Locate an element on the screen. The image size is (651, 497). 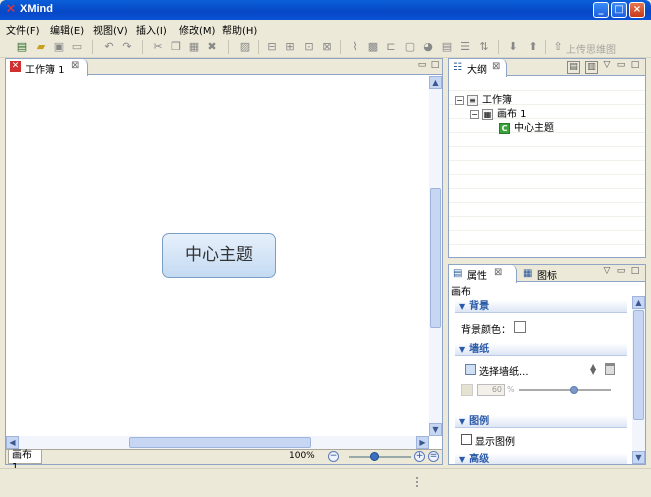
tab-outline: ☷ 大纲 ⊠ is located at coordinates (478, 68).